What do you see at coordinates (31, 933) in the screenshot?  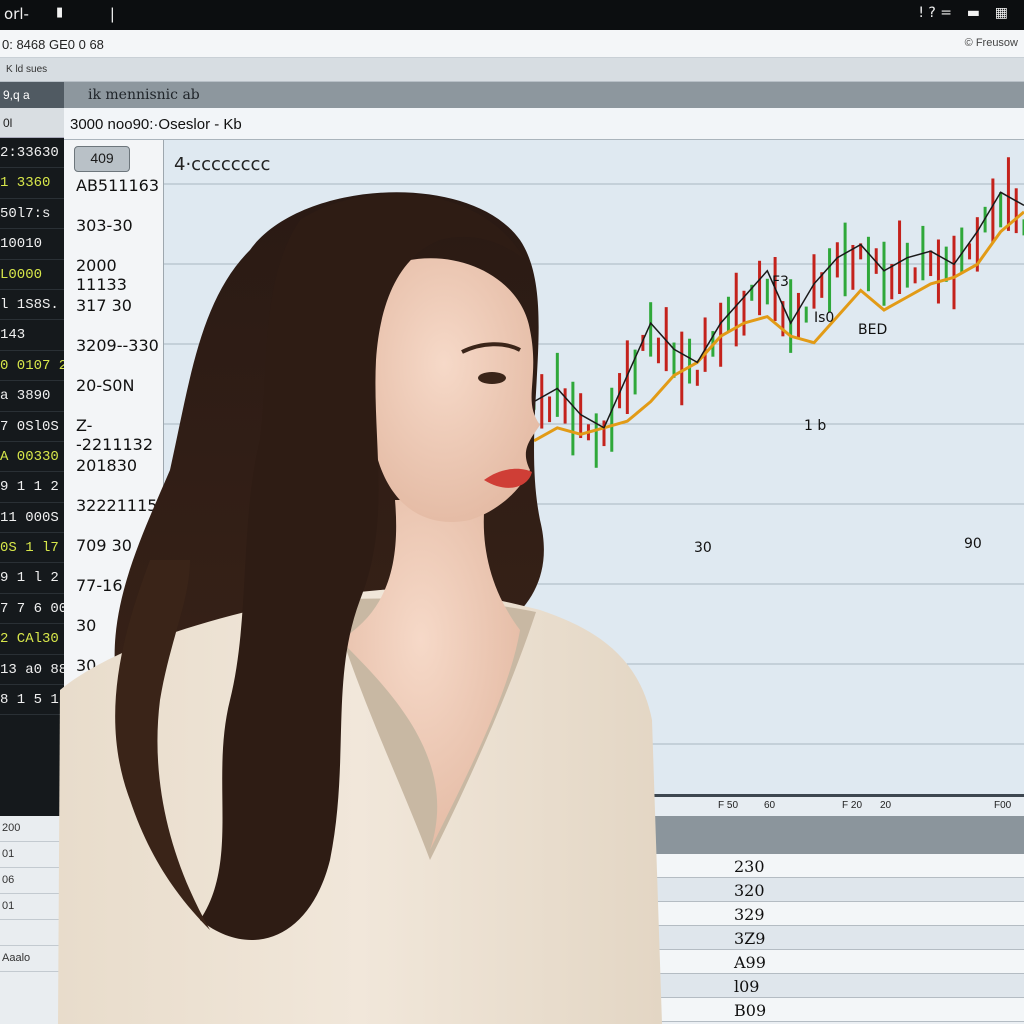 I see `lower-left-row` at bounding box center [31, 933].